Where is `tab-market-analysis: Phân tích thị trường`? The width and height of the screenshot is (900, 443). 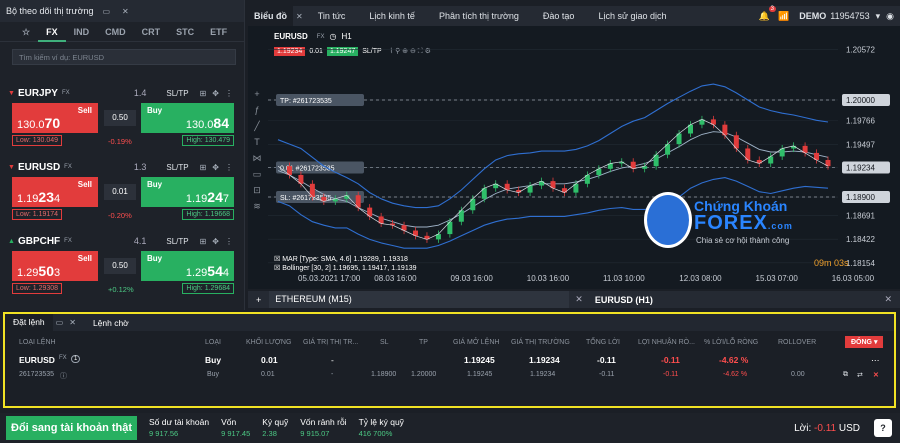 tab-market-analysis: Phân tích thị trường is located at coordinates (479, 16).